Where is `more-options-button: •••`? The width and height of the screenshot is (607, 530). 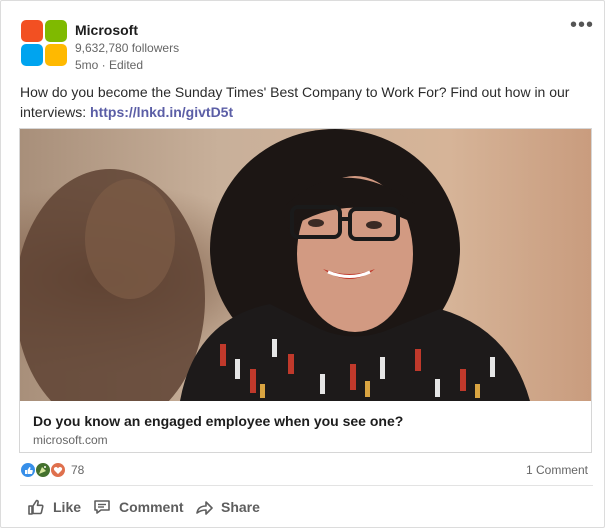
more-options-button: ••• is located at coordinates (582, 25).